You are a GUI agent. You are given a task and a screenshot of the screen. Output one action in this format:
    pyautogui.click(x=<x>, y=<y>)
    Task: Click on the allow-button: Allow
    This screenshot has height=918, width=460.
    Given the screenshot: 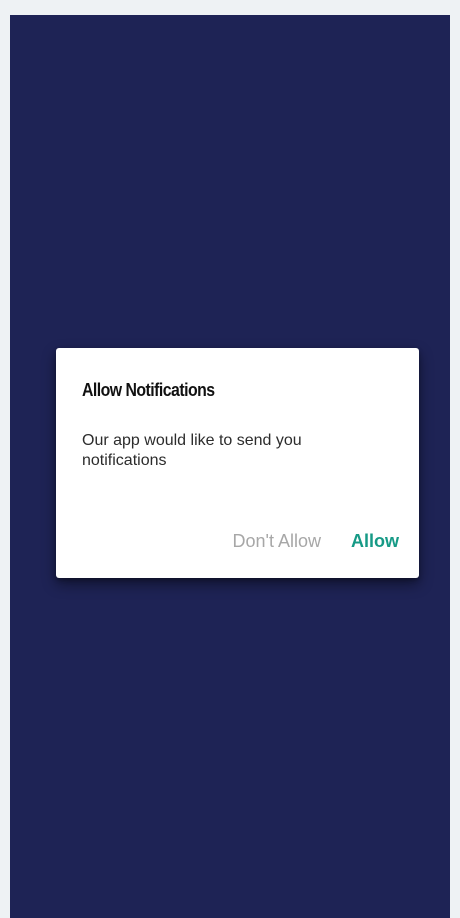 What is the action you would take?
    pyautogui.click(x=375, y=541)
    